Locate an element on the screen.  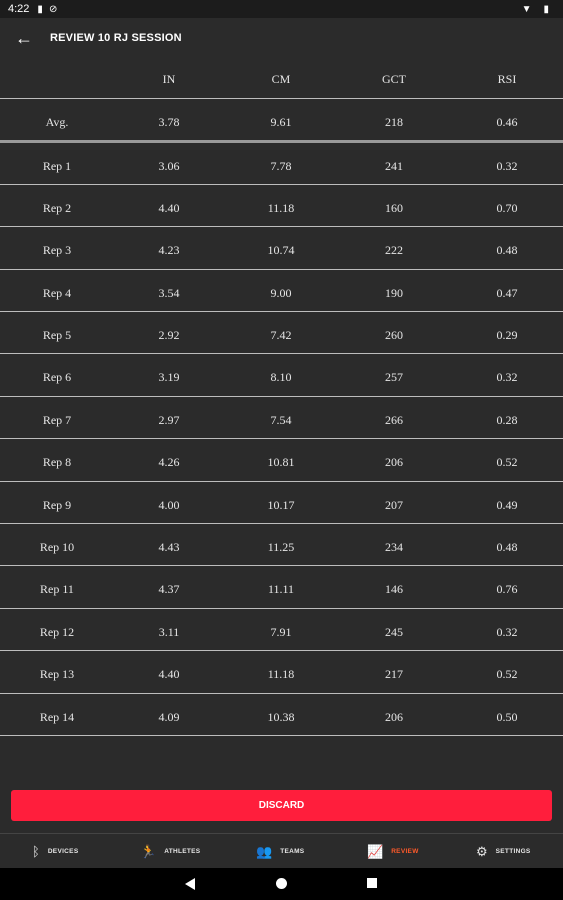
row-label: Rep 9 is located at coordinates (57, 504).